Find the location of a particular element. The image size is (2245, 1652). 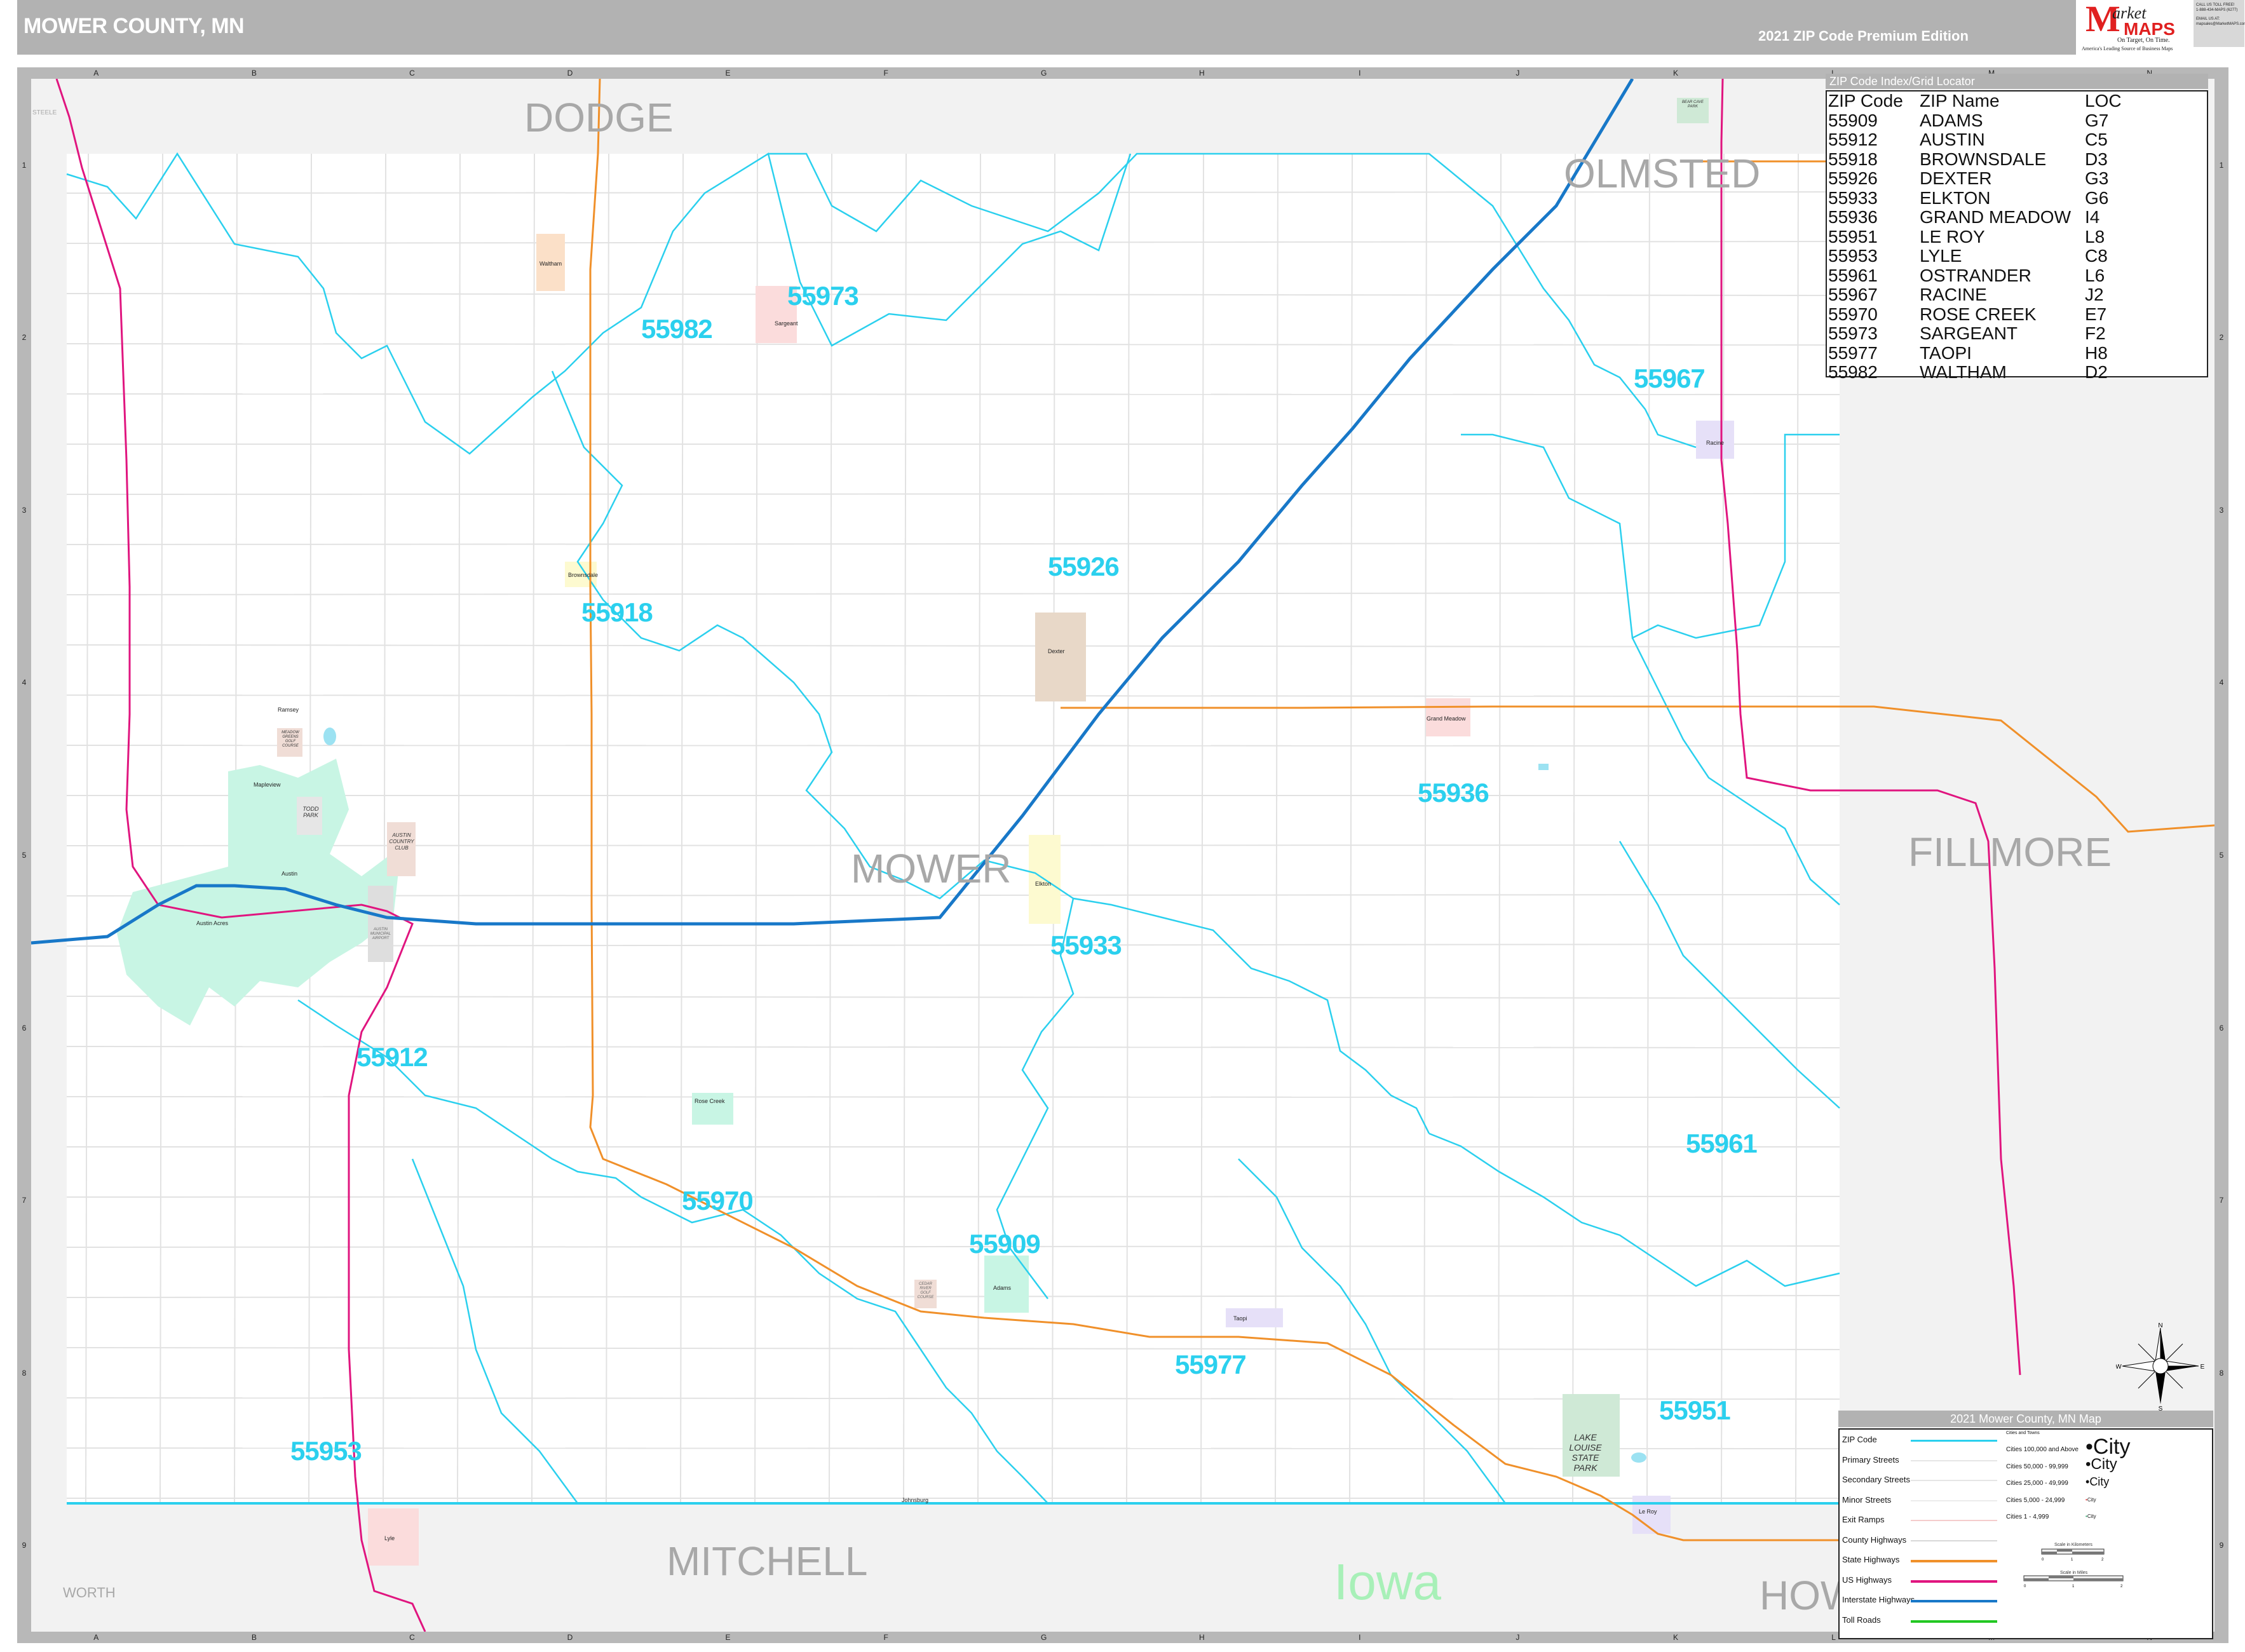

scale-mi-tick: 0 is located at coordinates (2025, 1586).